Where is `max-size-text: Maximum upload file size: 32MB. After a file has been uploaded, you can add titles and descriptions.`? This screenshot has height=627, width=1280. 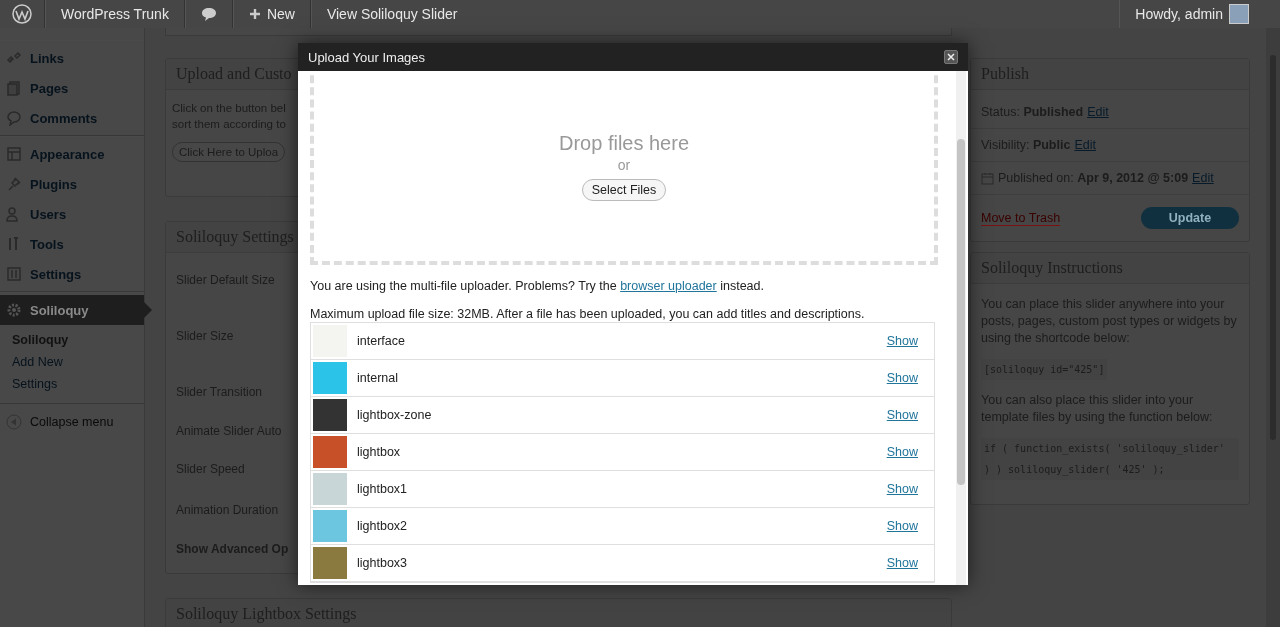
max-size-text: Maximum upload file size: 32MB. After a file has been uploaded, you can add titles and descriptions. is located at coordinates (588, 314).